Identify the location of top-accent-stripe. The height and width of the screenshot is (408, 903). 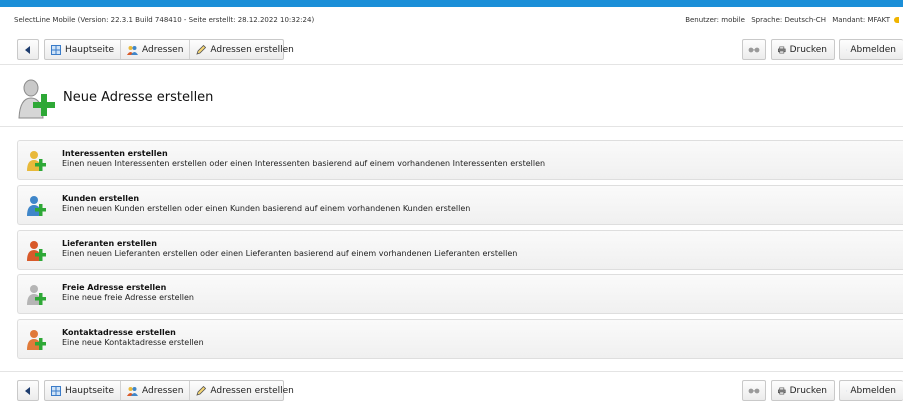
(451, 3).